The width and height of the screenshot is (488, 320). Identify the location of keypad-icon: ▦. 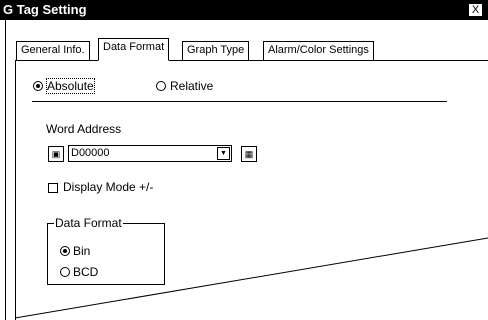
(249, 154).